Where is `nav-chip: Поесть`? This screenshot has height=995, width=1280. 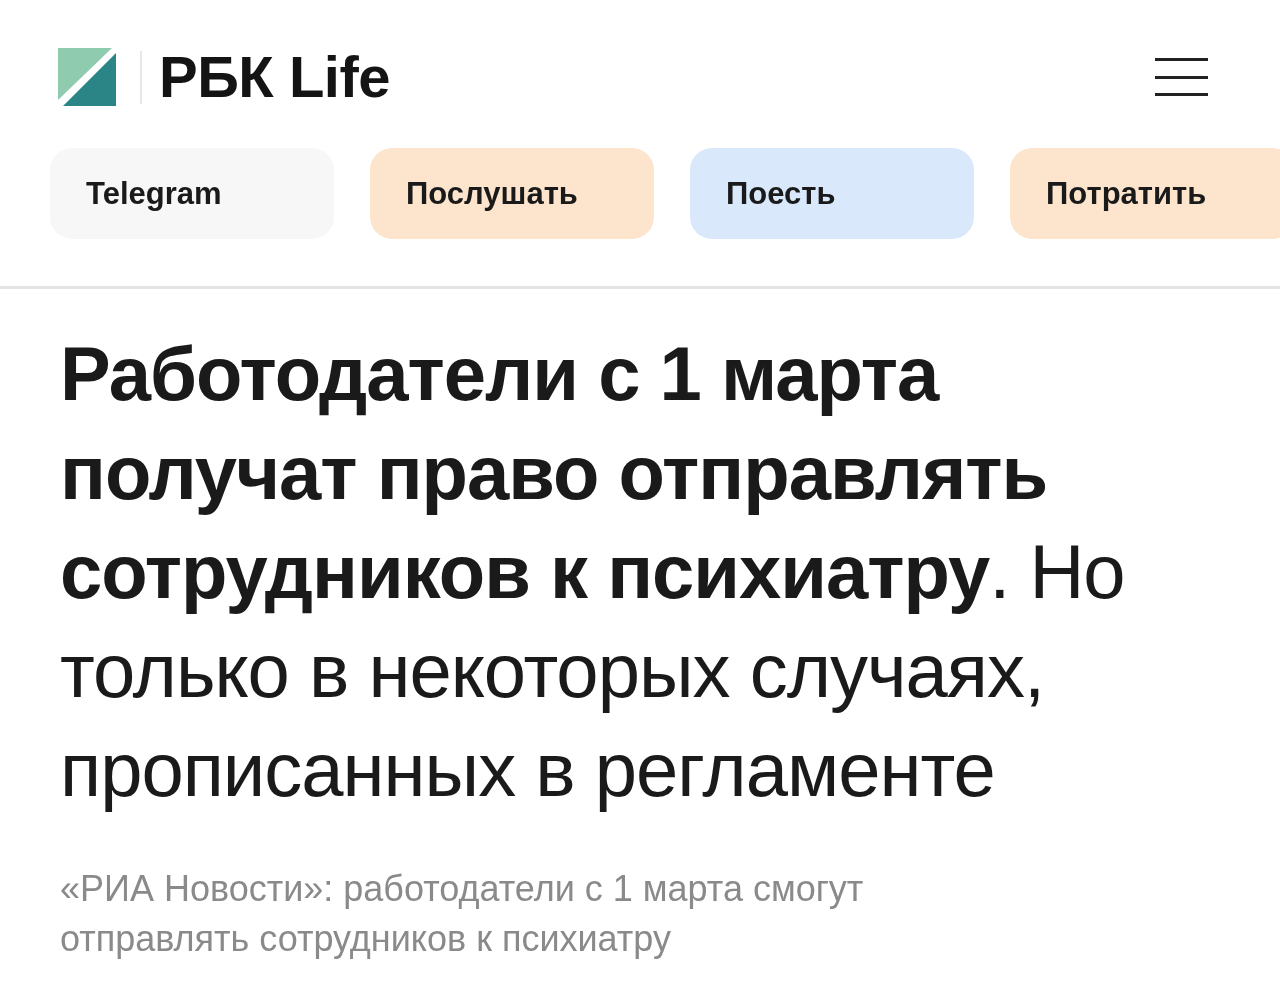
nav-chip: Поесть is located at coordinates (832, 193).